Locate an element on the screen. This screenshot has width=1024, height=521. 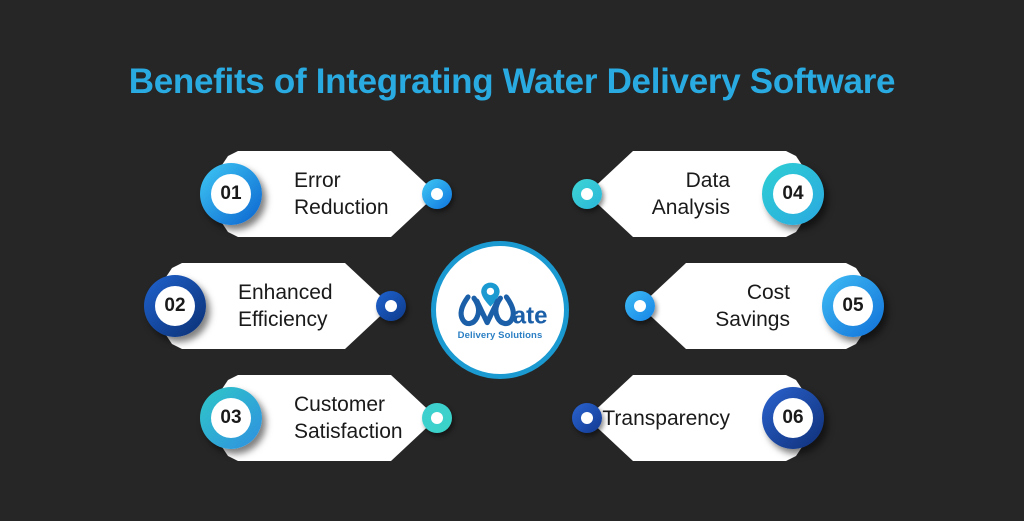
benefit-number: 01 is located at coordinates (231, 194).